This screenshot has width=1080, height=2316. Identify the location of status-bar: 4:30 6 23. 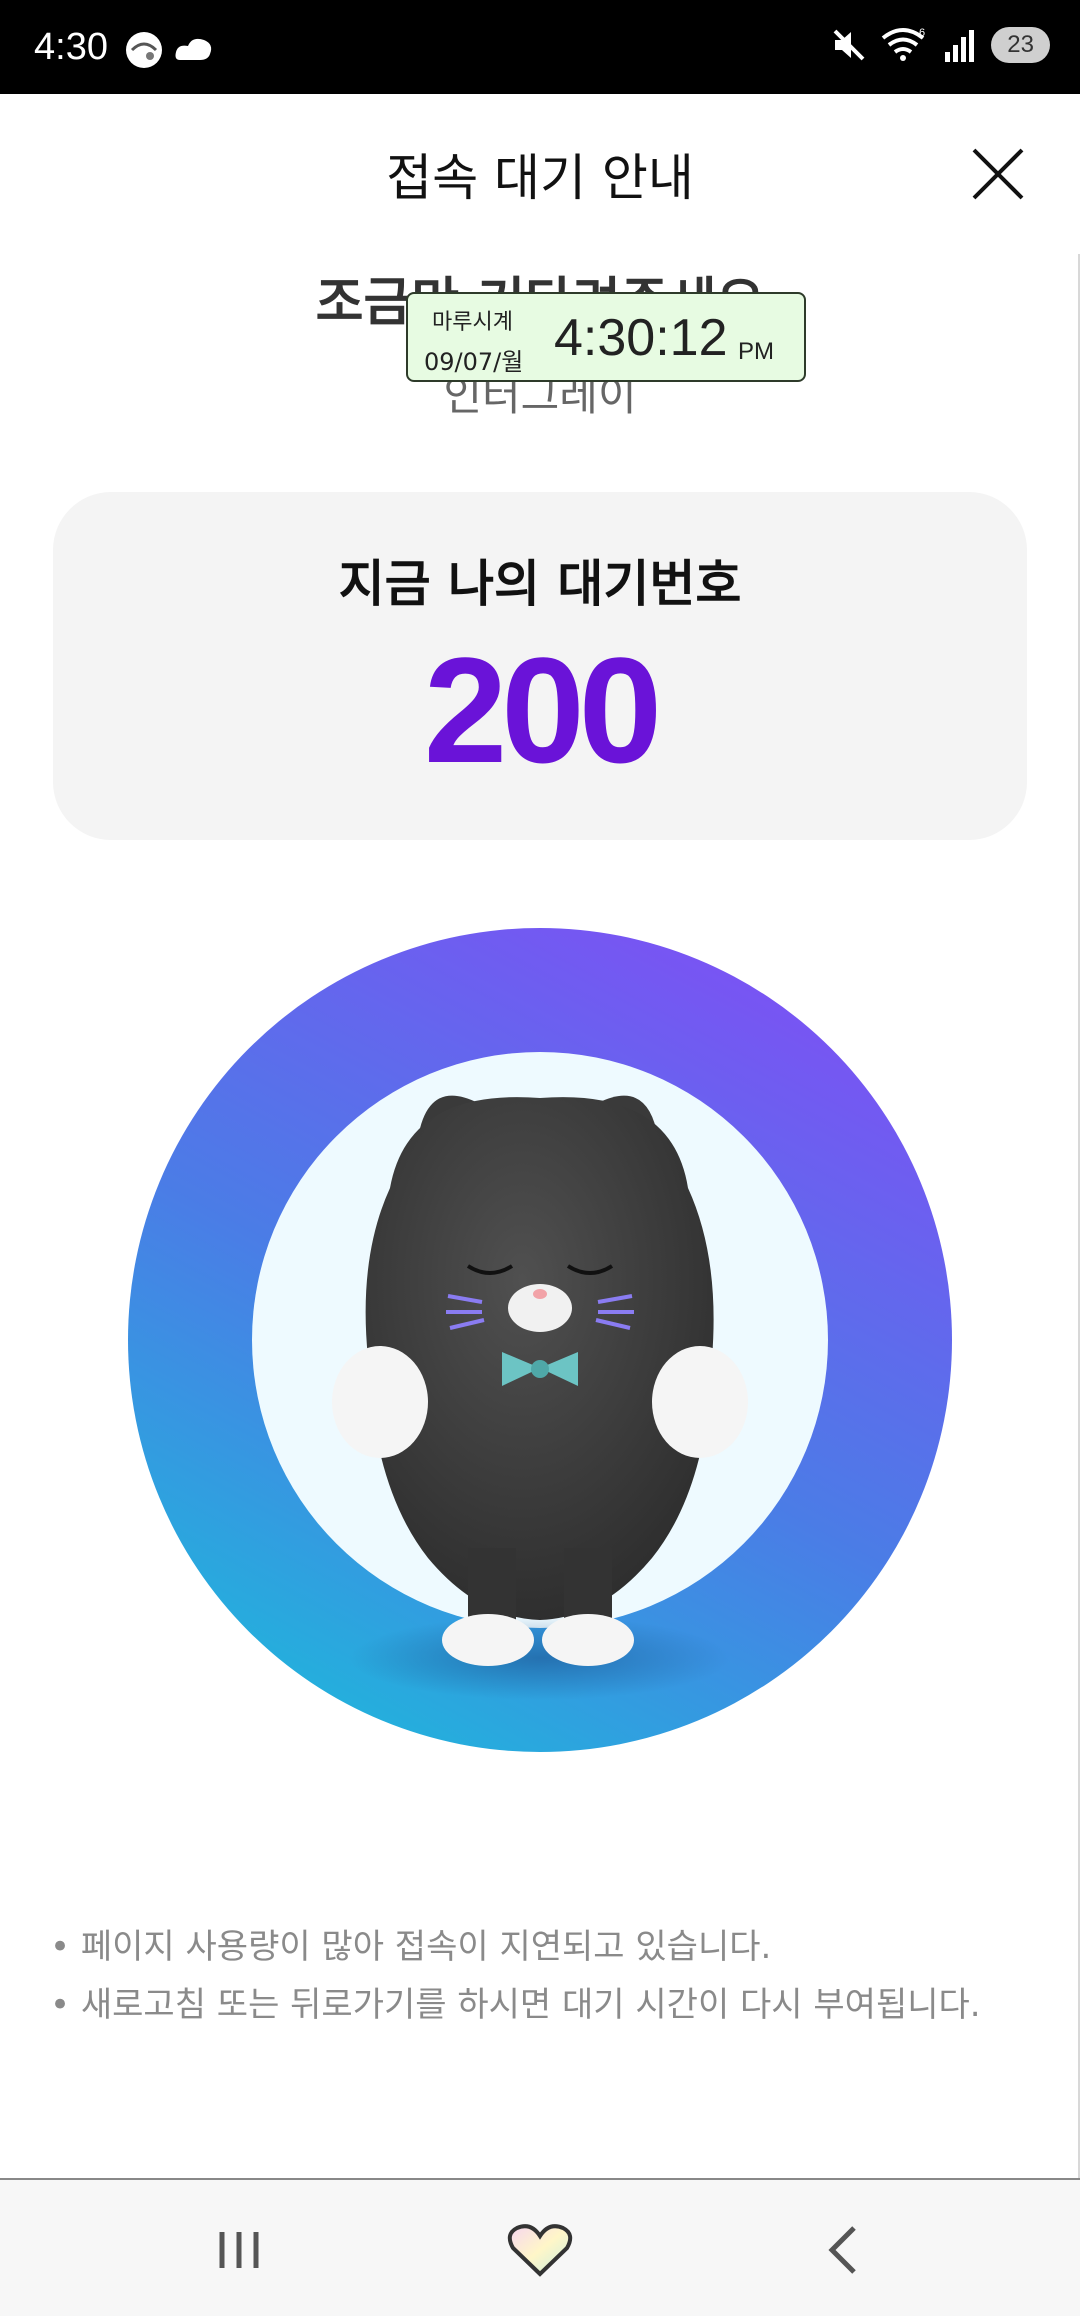
(540, 47).